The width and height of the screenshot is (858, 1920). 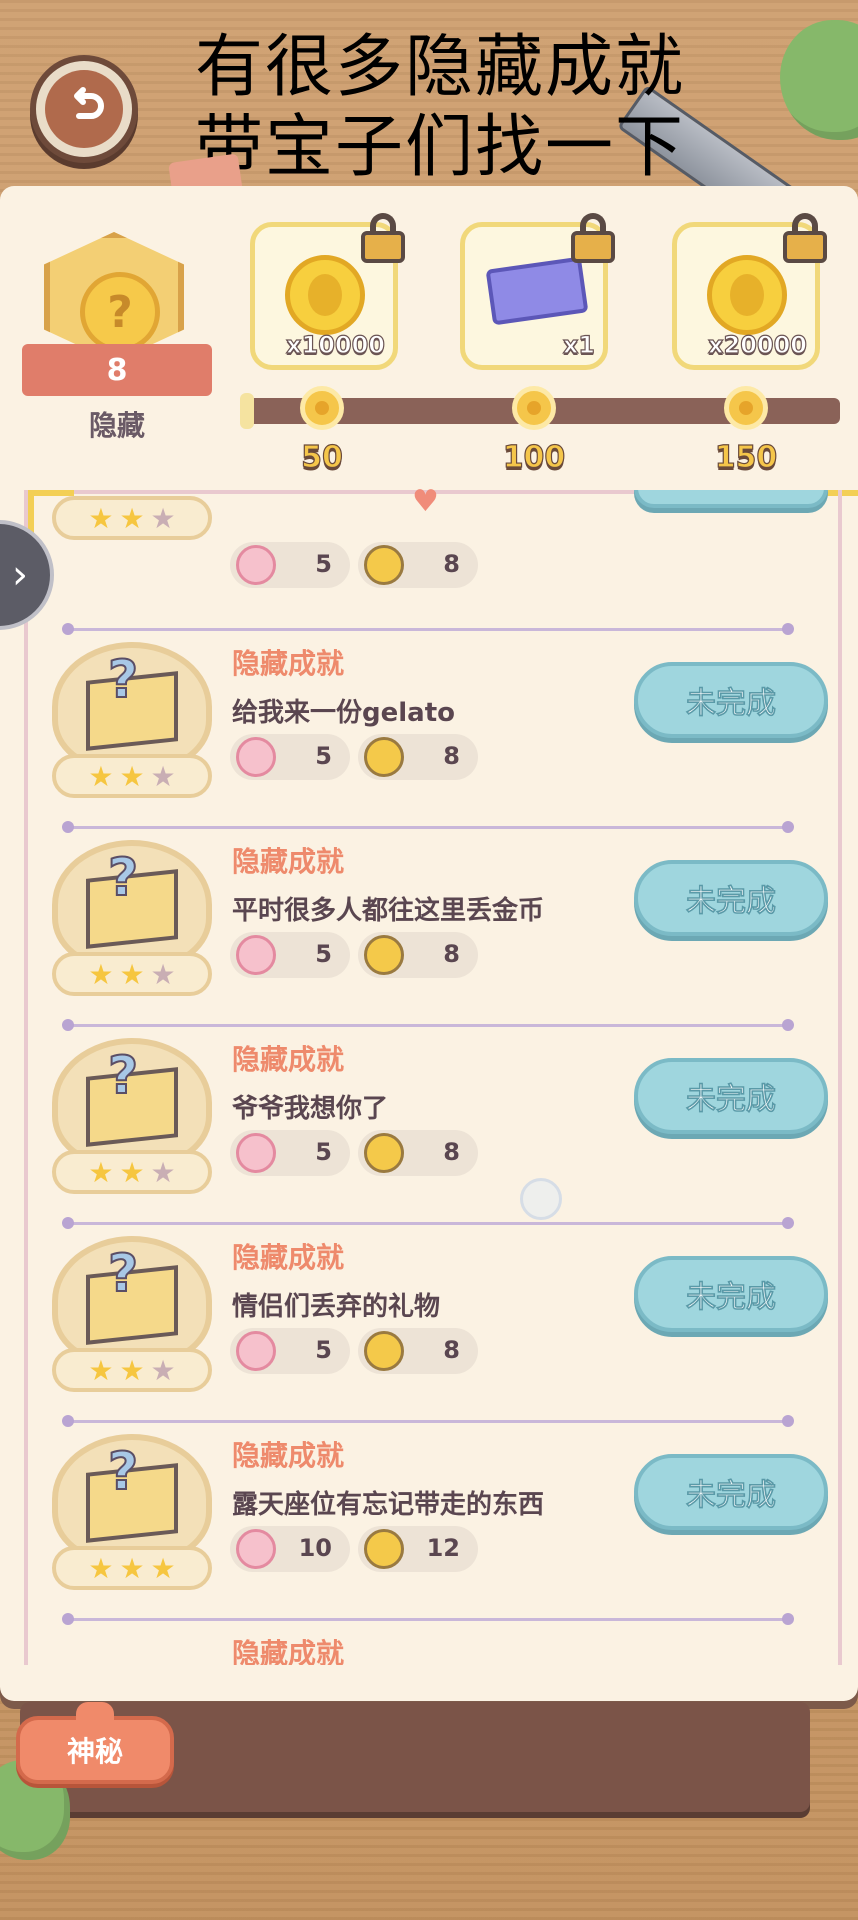 What do you see at coordinates (315, 1548) in the screenshot?
I see `heart-value: 10` at bounding box center [315, 1548].